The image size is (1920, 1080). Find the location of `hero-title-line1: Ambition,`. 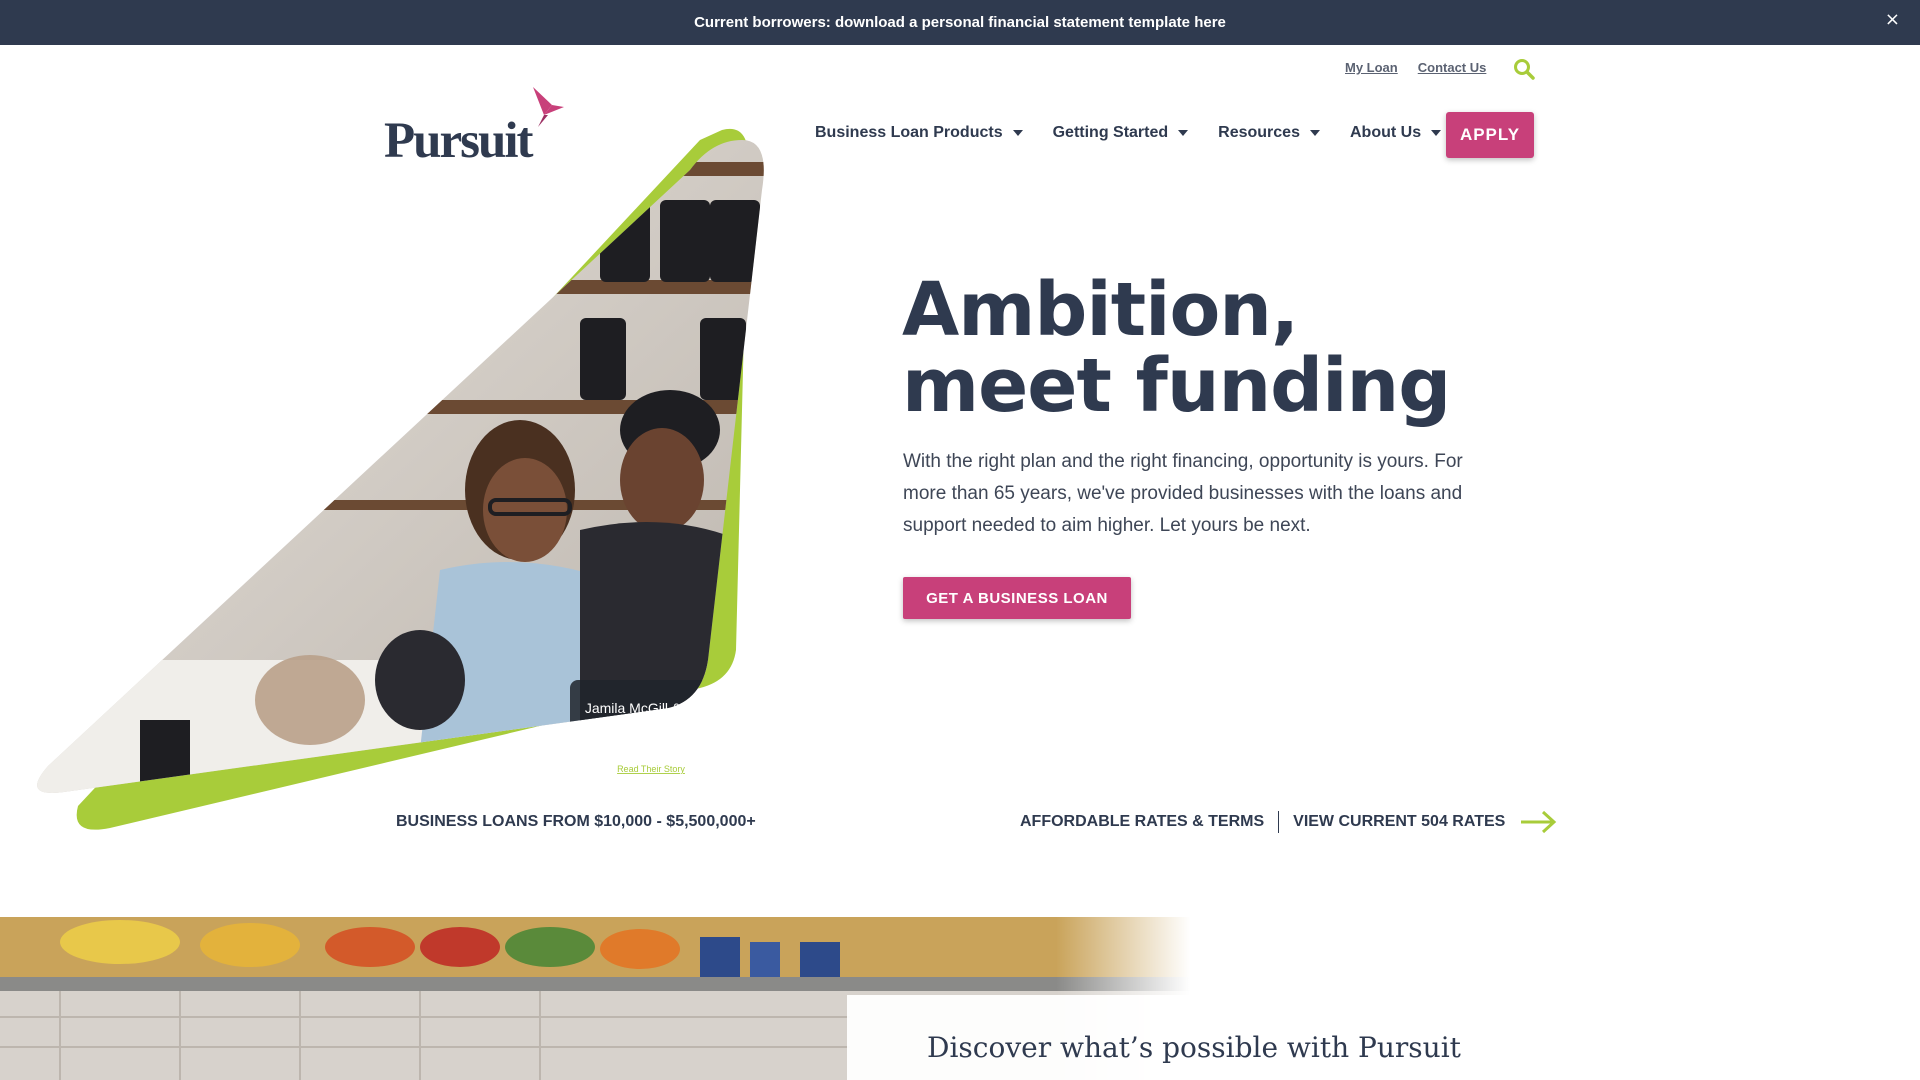

hero-title-line1: Ambition, is located at coordinates (1100, 310).